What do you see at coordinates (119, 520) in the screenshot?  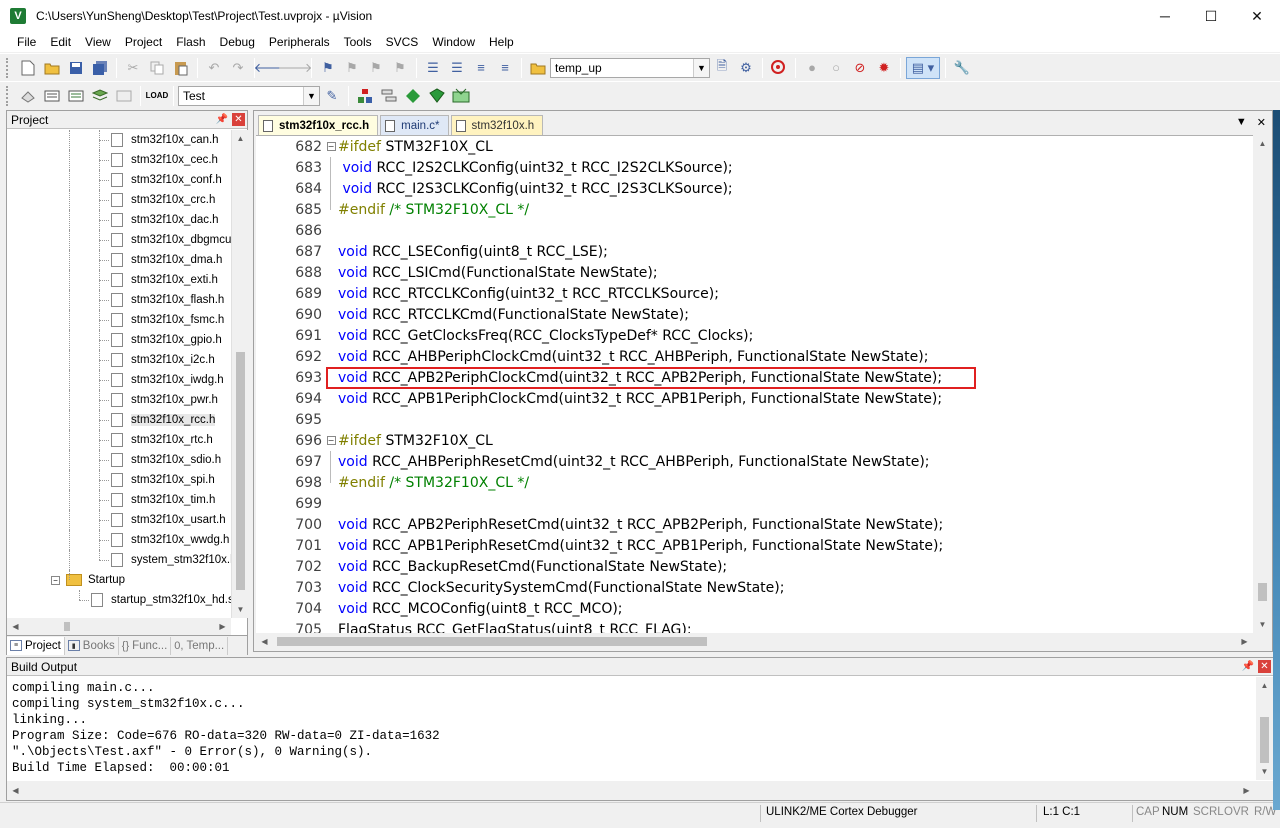 I see `tree-file-item: stm32f10x_usart.h` at bounding box center [119, 520].